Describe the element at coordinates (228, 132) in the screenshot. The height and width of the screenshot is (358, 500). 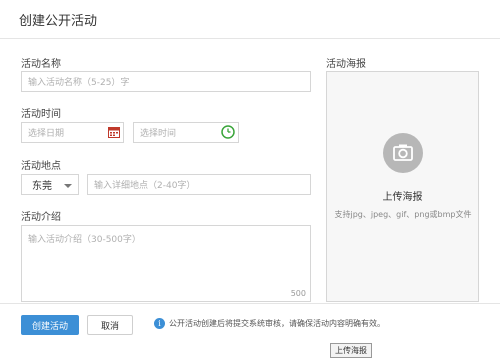
I see `clock-icon` at that location.